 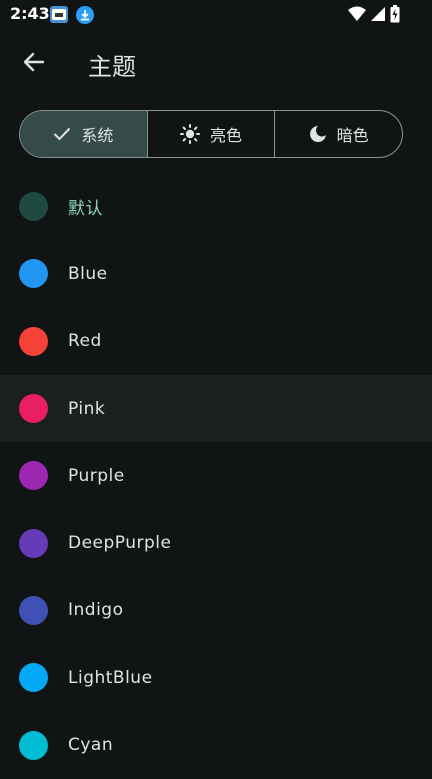 I want to click on mode-option-light: 亮色, so click(x=212, y=134).